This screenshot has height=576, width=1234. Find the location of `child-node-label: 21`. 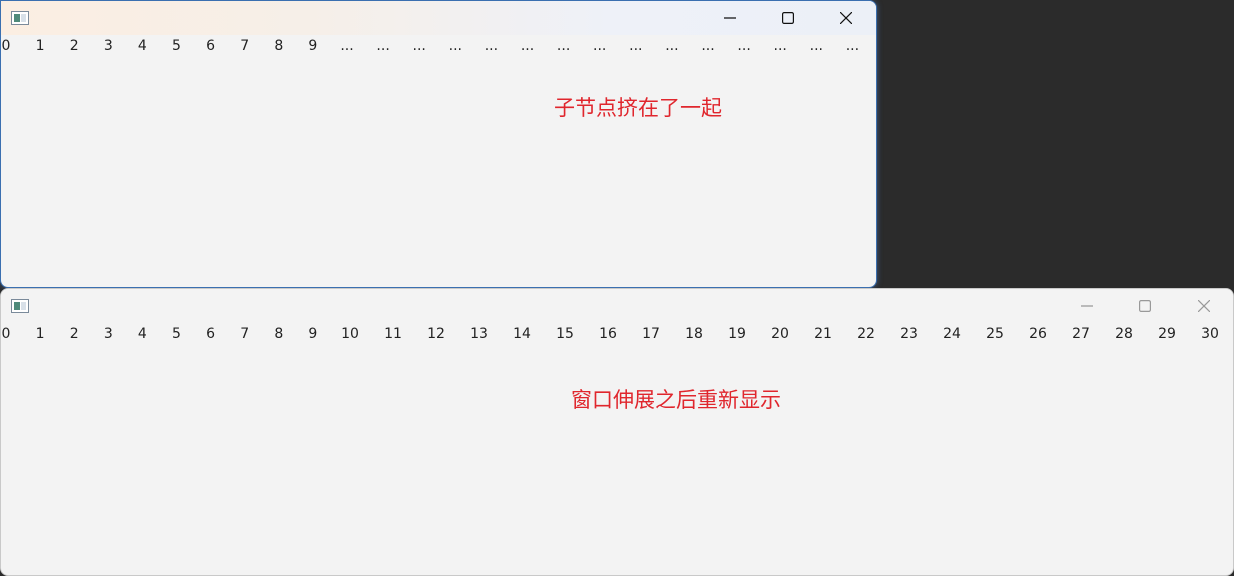

child-node-label: 21 is located at coordinates (823, 334).